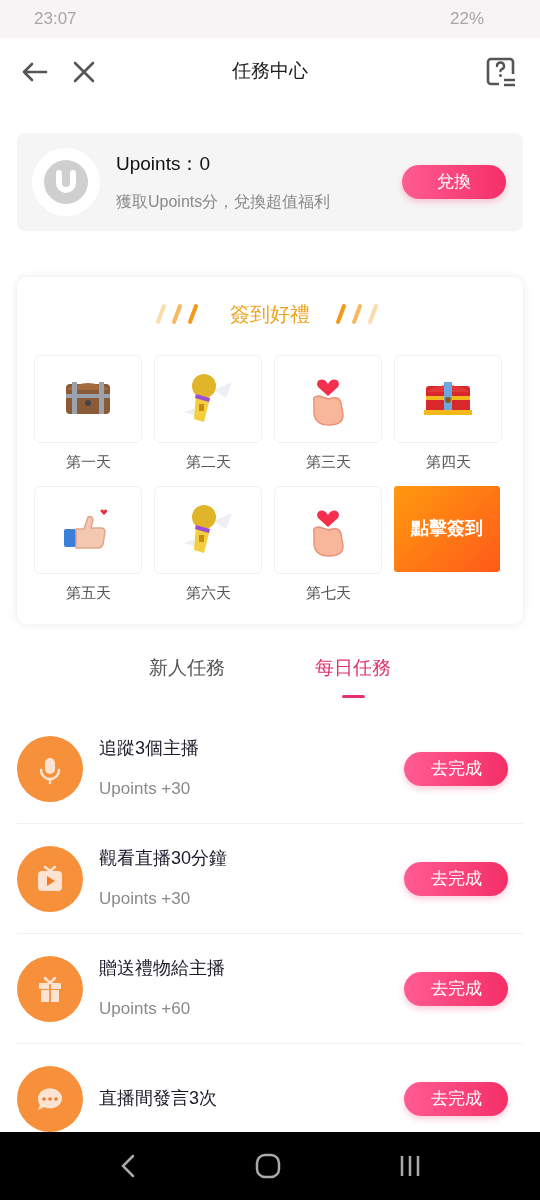 The height and width of the screenshot is (1200, 540). I want to click on help-button, so click(501, 71).